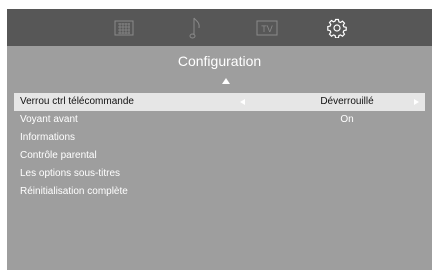  I want to click on page-title: Configuration, so click(219, 61).